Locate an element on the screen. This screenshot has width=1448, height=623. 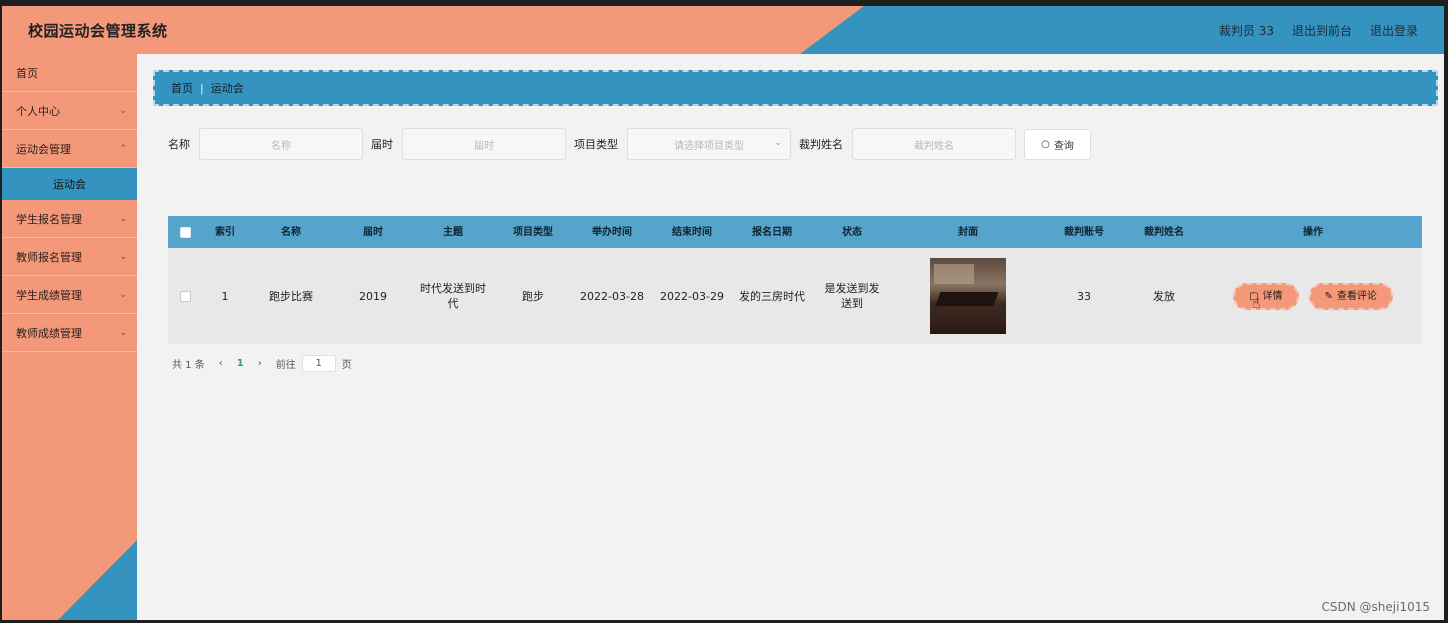
sidebar-item-student-scores: 学生成绩管理 ⌄ is located at coordinates (69, 295).